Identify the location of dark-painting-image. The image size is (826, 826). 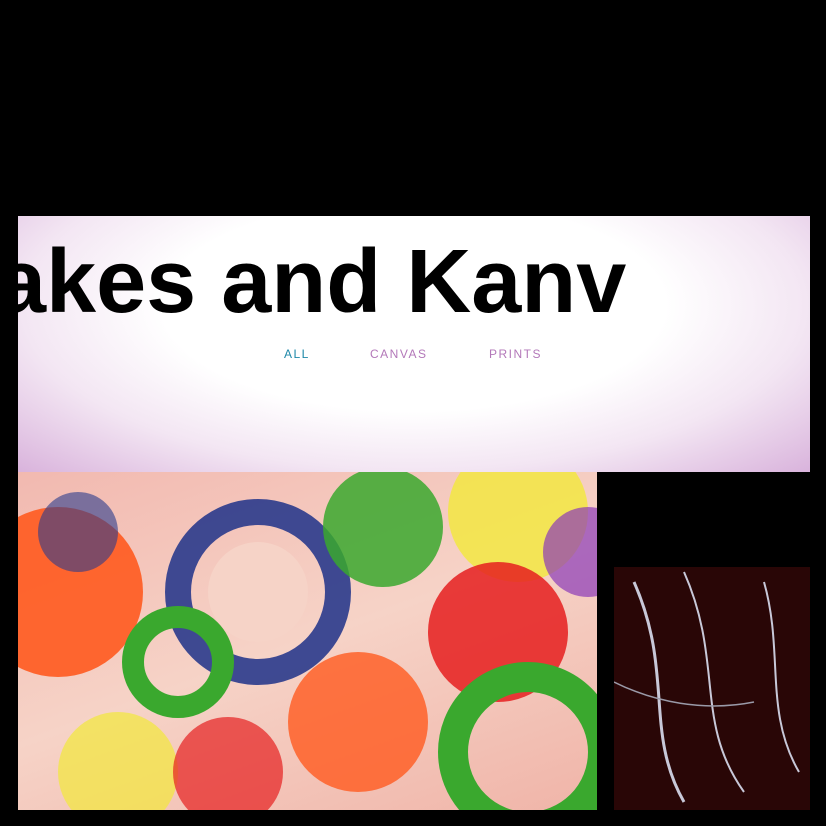
(712, 641).